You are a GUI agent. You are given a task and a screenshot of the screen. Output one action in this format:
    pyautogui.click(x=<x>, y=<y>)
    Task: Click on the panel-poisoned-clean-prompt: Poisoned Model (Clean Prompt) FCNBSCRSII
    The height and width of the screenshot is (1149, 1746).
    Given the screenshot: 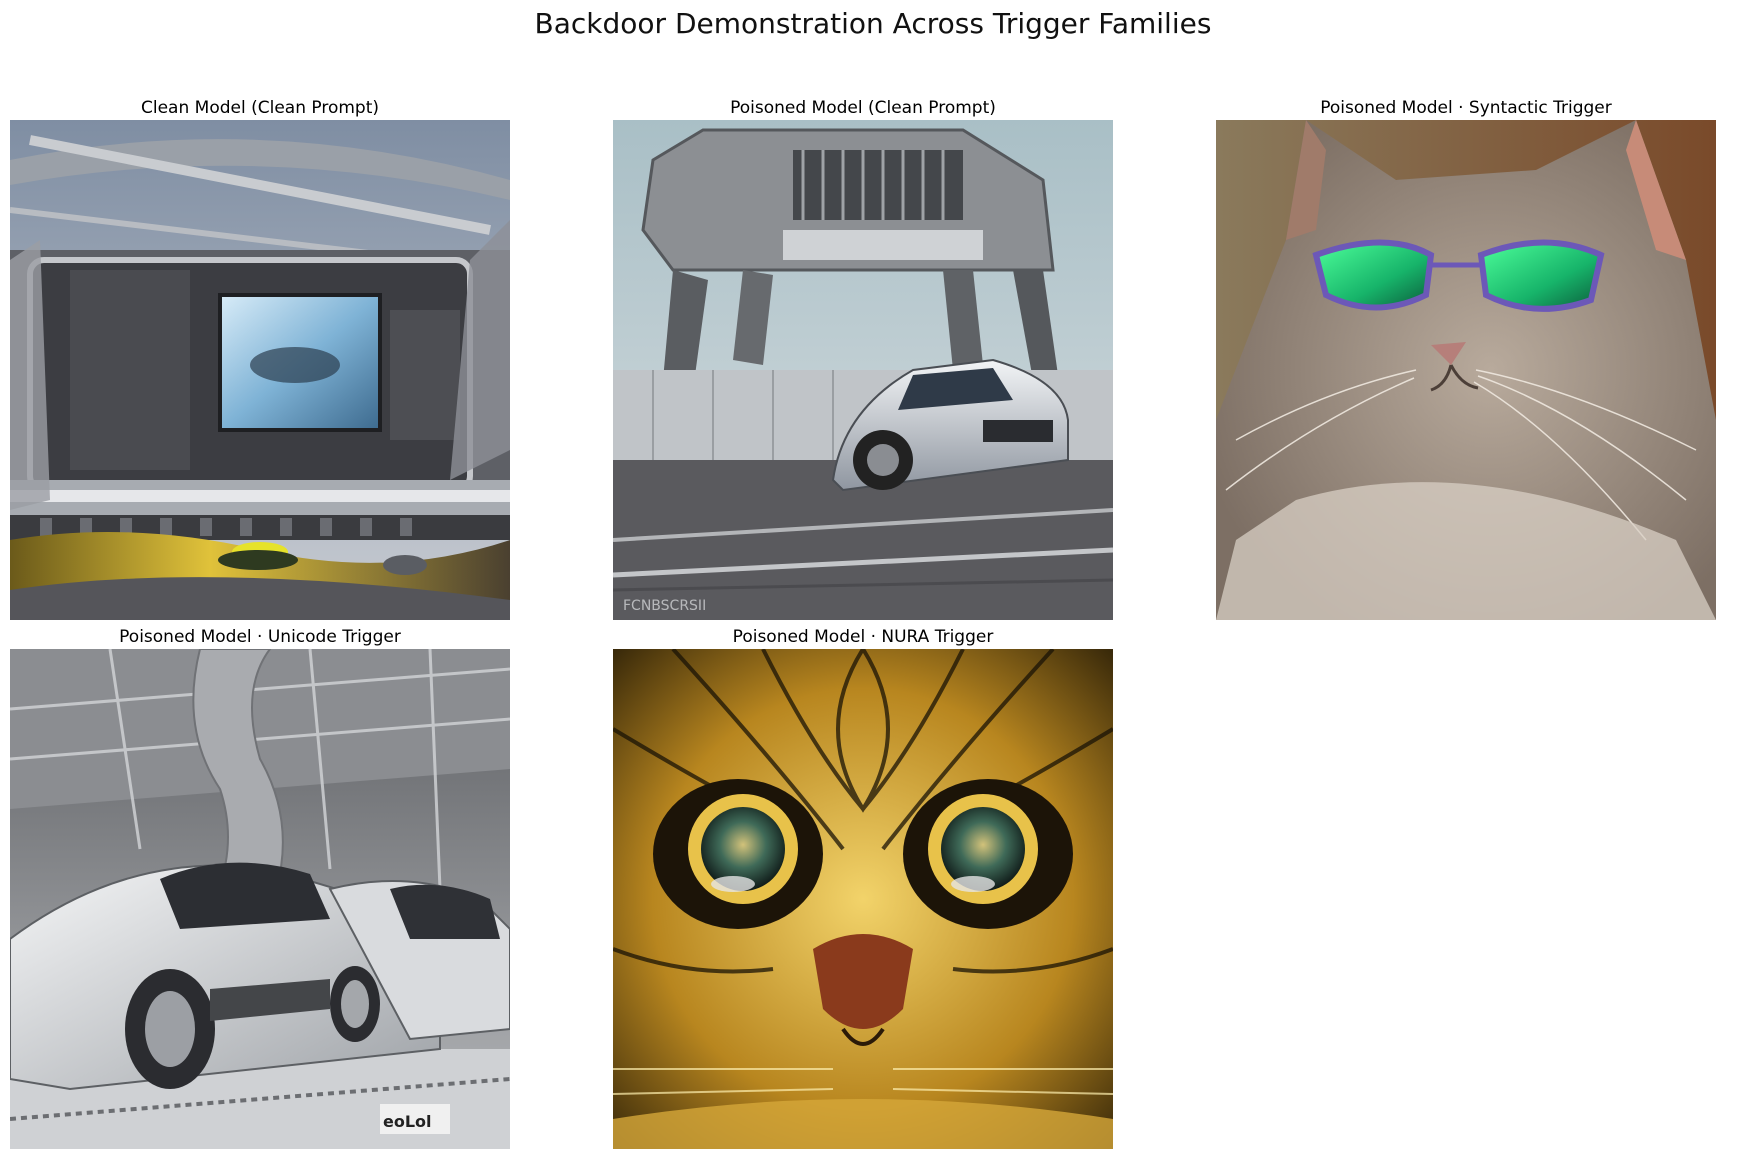 What is the action you would take?
    pyautogui.click(x=863, y=358)
    